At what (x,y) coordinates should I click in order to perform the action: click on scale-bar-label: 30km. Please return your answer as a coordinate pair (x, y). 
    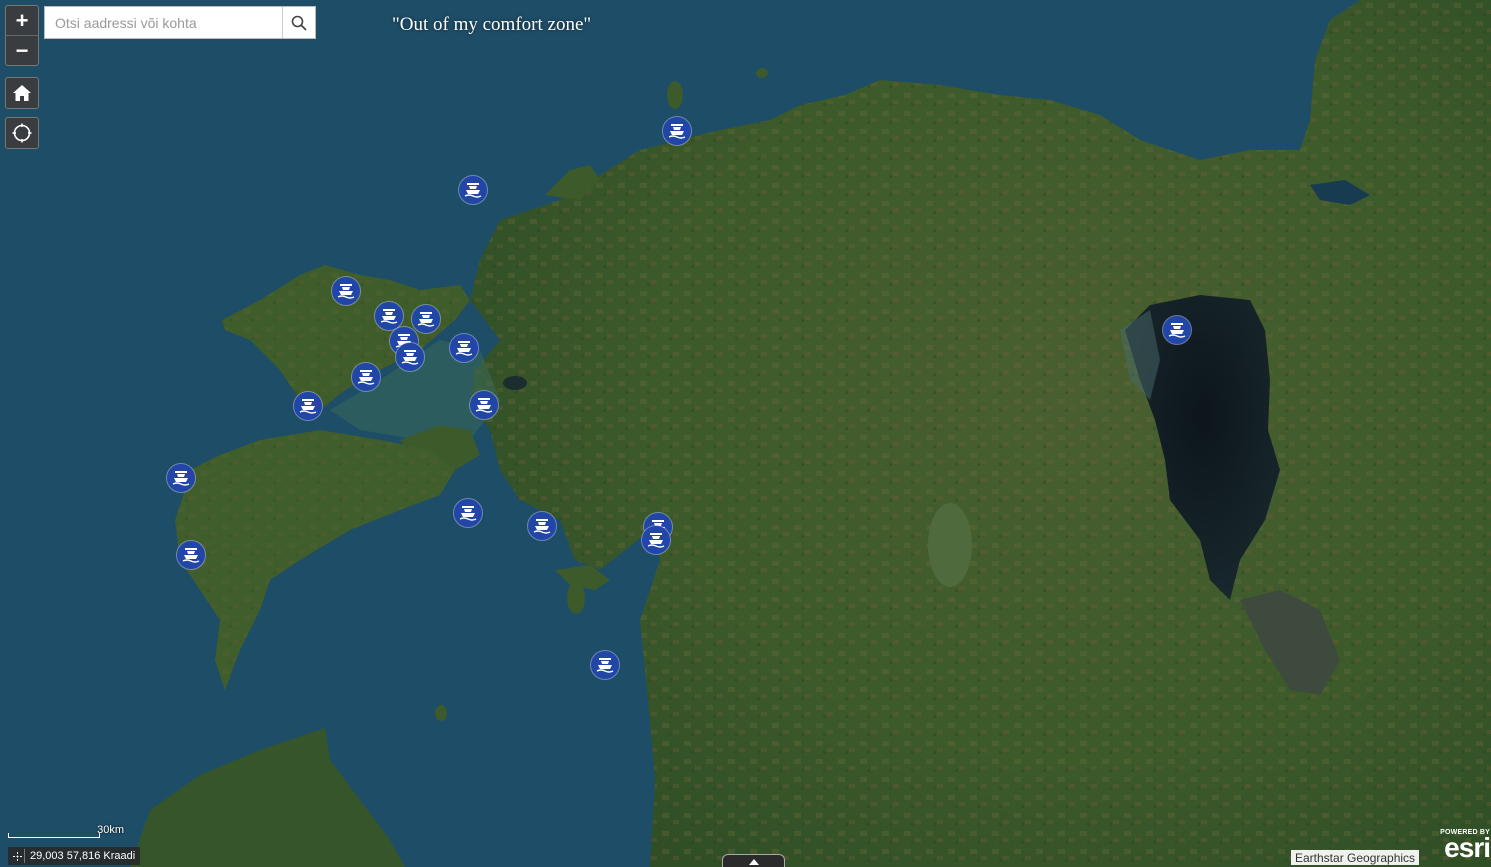
    Looking at the image, I should click on (110, 830).